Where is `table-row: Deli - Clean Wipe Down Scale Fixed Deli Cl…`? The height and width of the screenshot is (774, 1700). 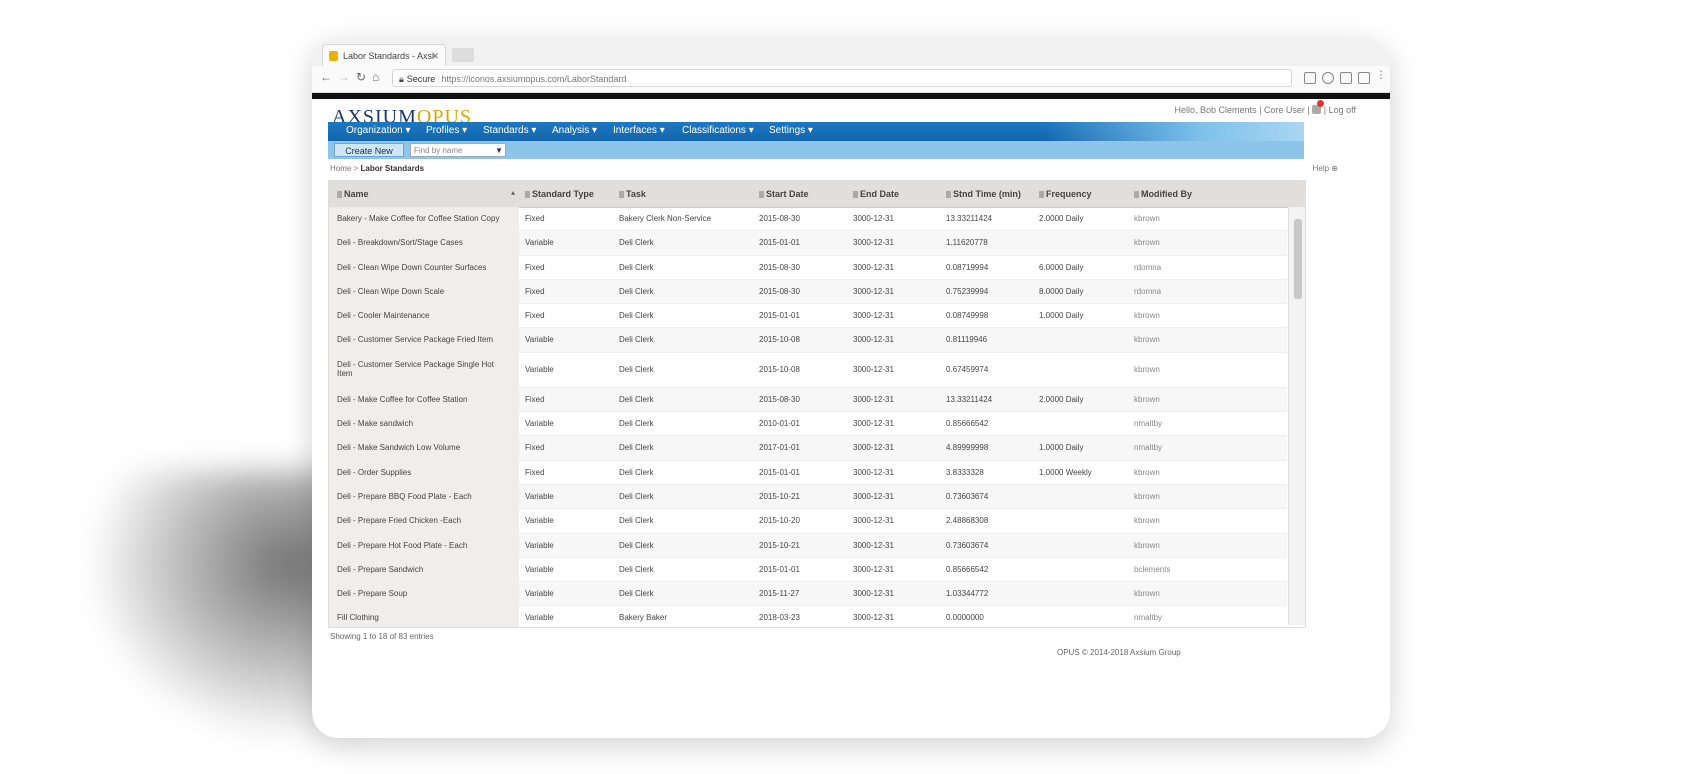
table-row: Deli - Clean Wipe Down Scale Fixed Deli Cl… is located at coordinates (808, 292).